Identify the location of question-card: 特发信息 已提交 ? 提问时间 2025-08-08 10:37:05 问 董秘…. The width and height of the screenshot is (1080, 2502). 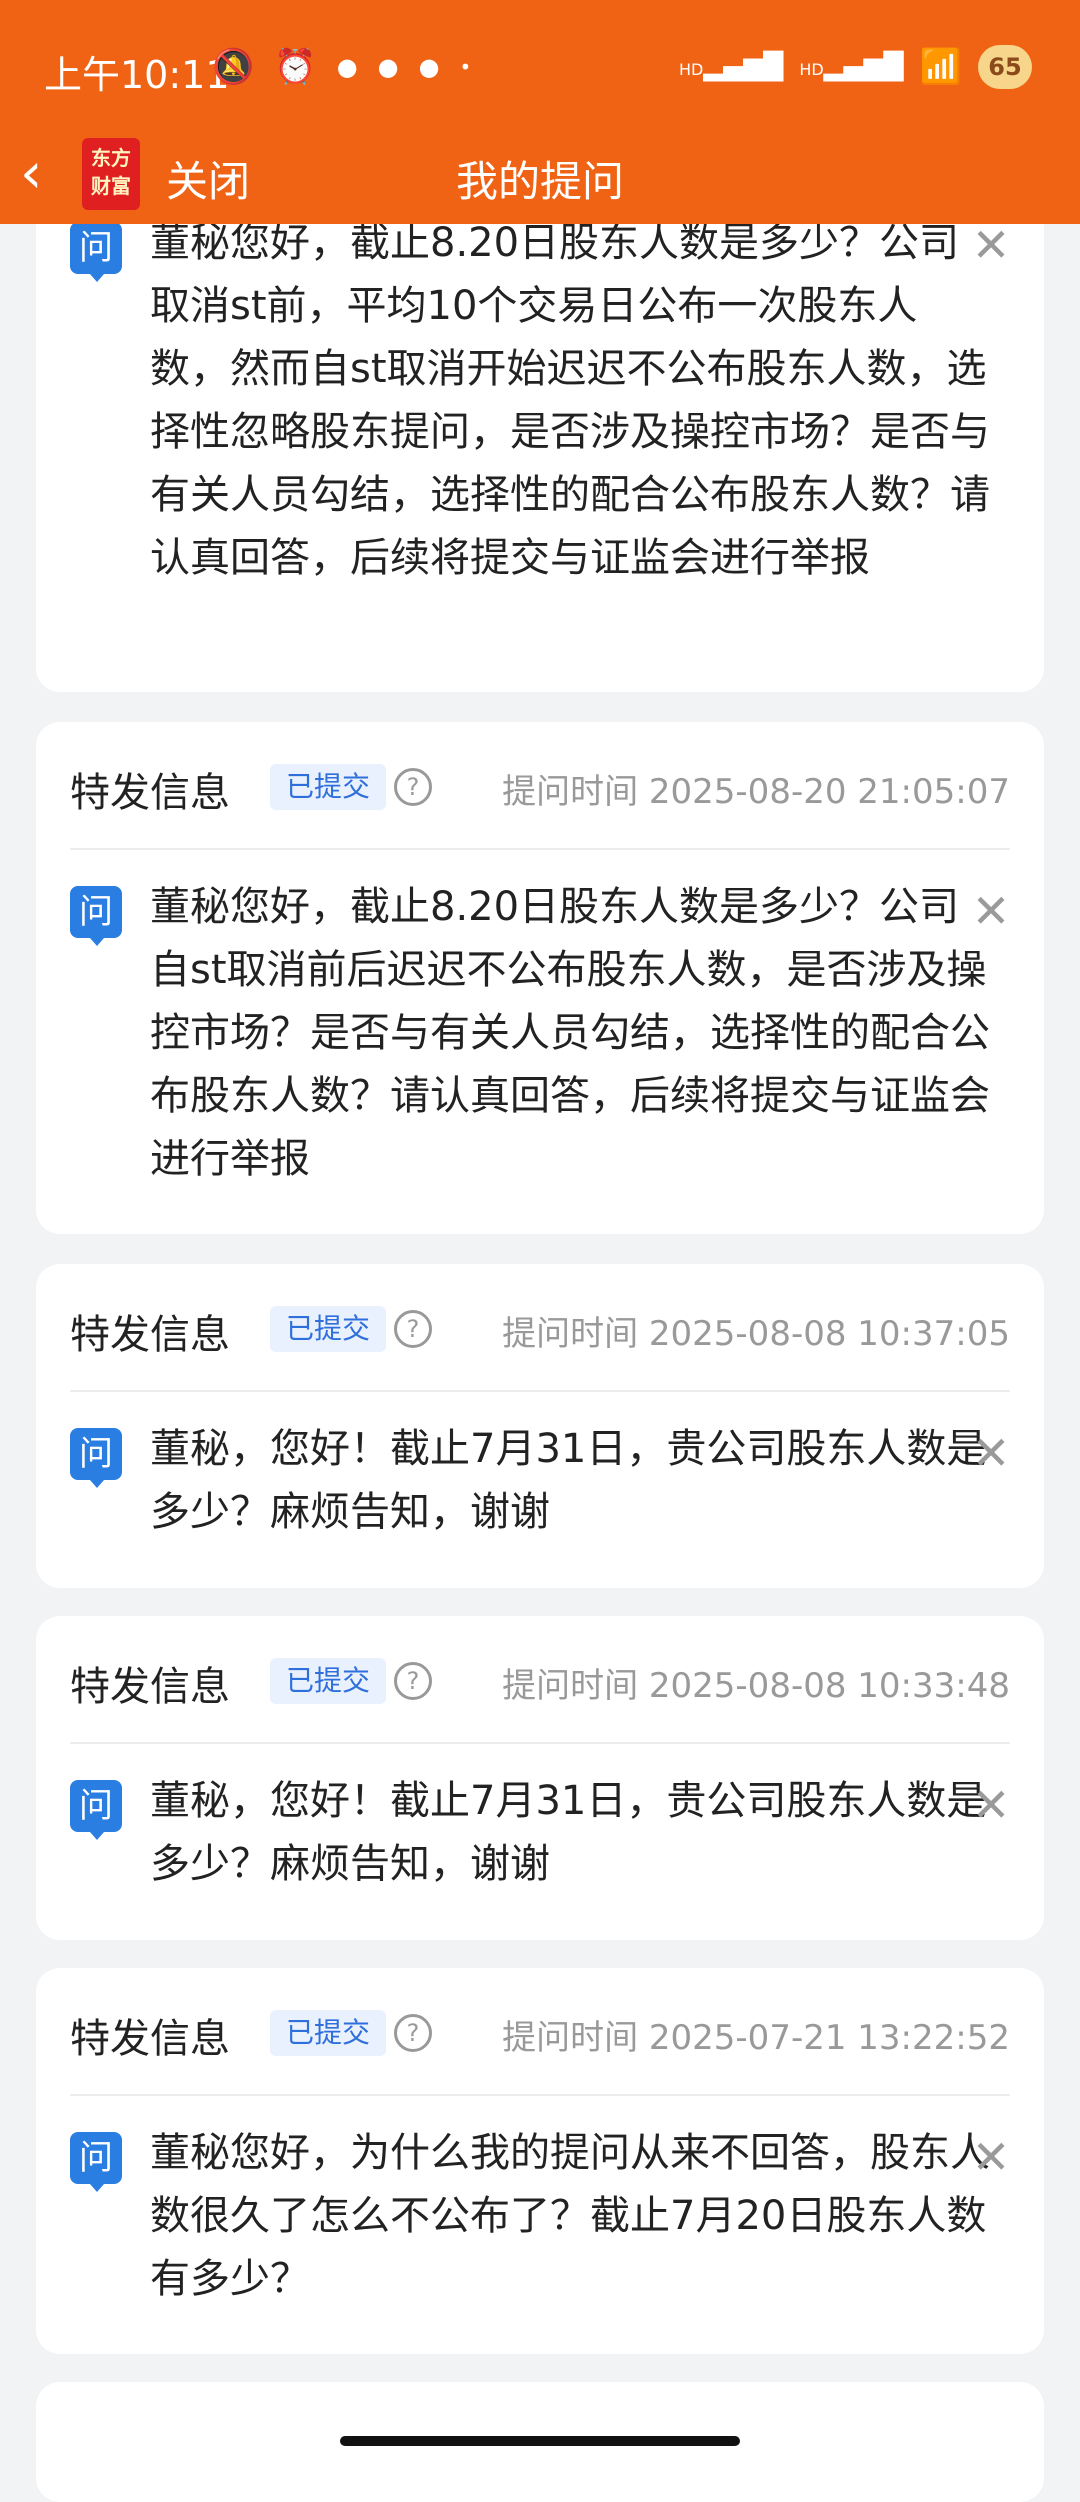
(540, 1426).